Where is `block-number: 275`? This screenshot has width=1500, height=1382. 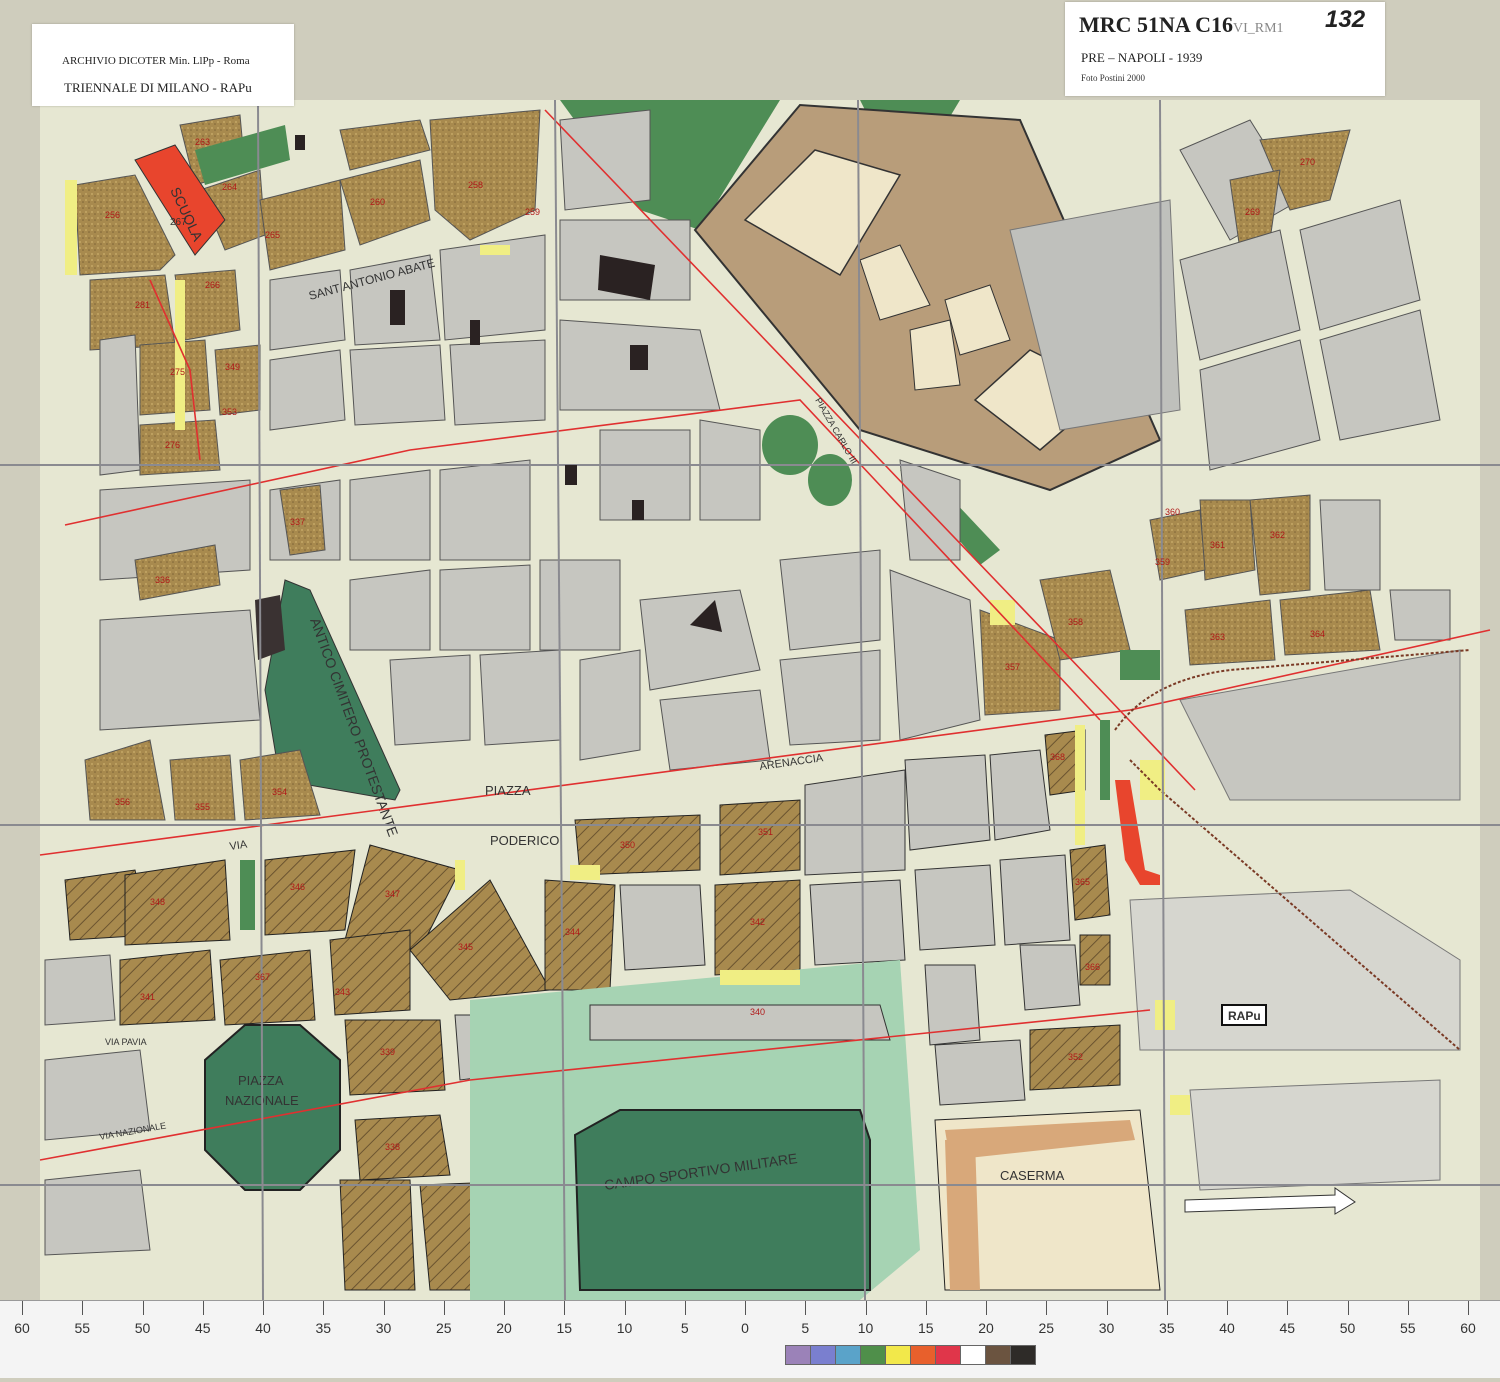 block-number: 275 is located at coordinates (177, 372).